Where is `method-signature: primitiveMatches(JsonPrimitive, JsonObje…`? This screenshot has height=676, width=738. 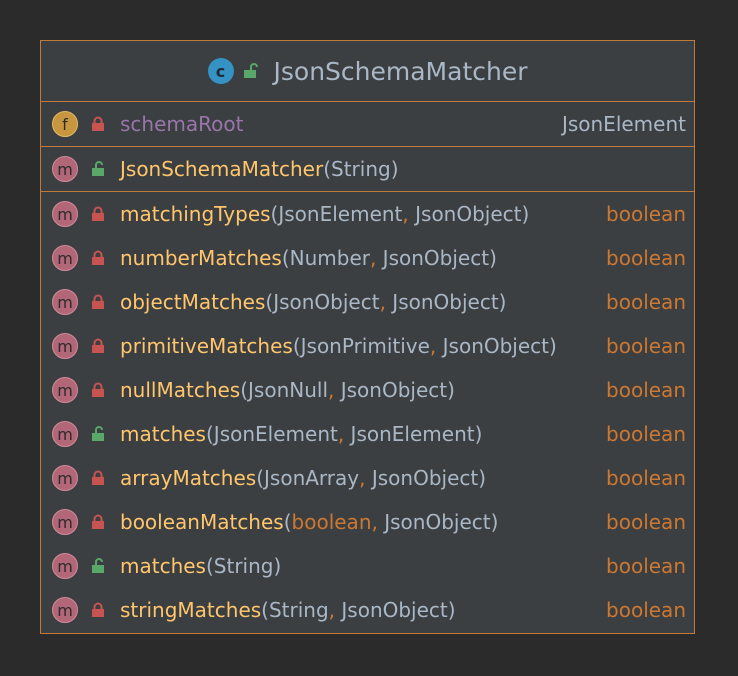 method-signature: primitiveMatches(JsonPrimitive, JsonObje… is located at coordinates (338, 346).